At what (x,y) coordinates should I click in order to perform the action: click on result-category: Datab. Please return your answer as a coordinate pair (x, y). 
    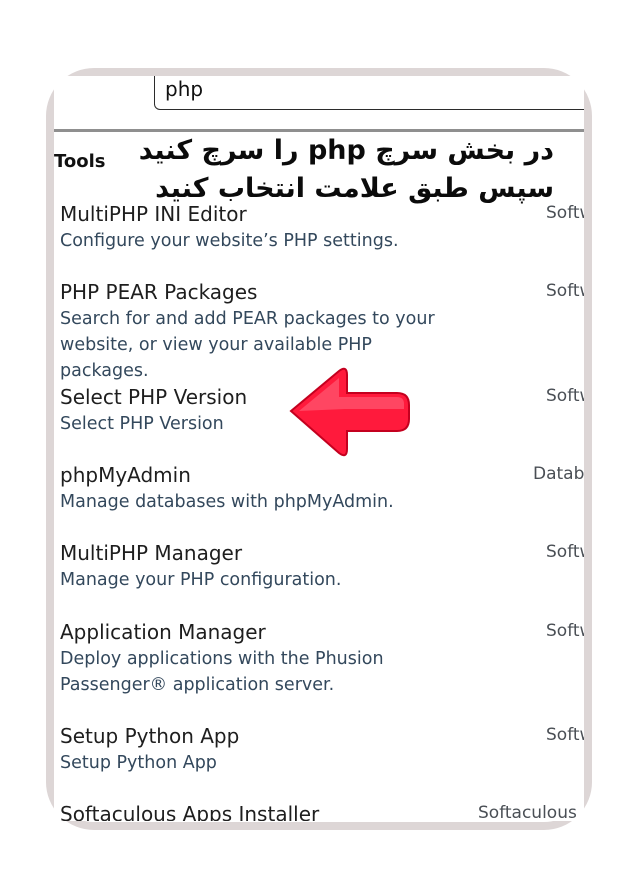
    Looking at the image, I should click on (558, 474).